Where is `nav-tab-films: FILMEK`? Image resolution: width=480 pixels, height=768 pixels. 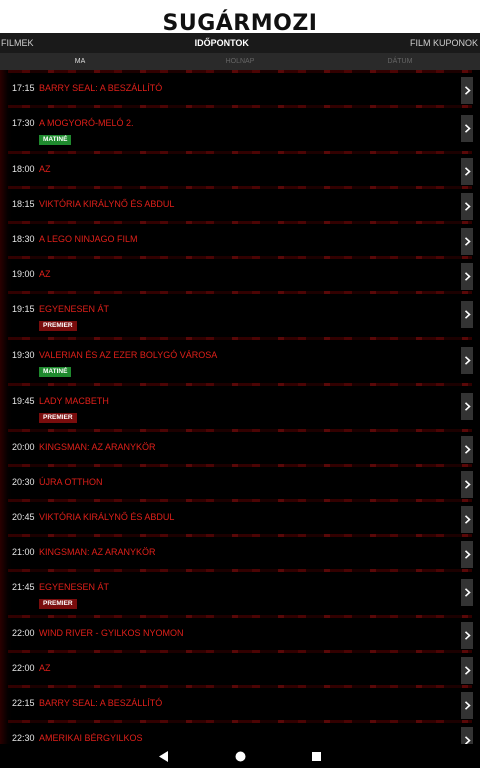 nav-tab-films: FILMEK is located at coordinates (17, 43).